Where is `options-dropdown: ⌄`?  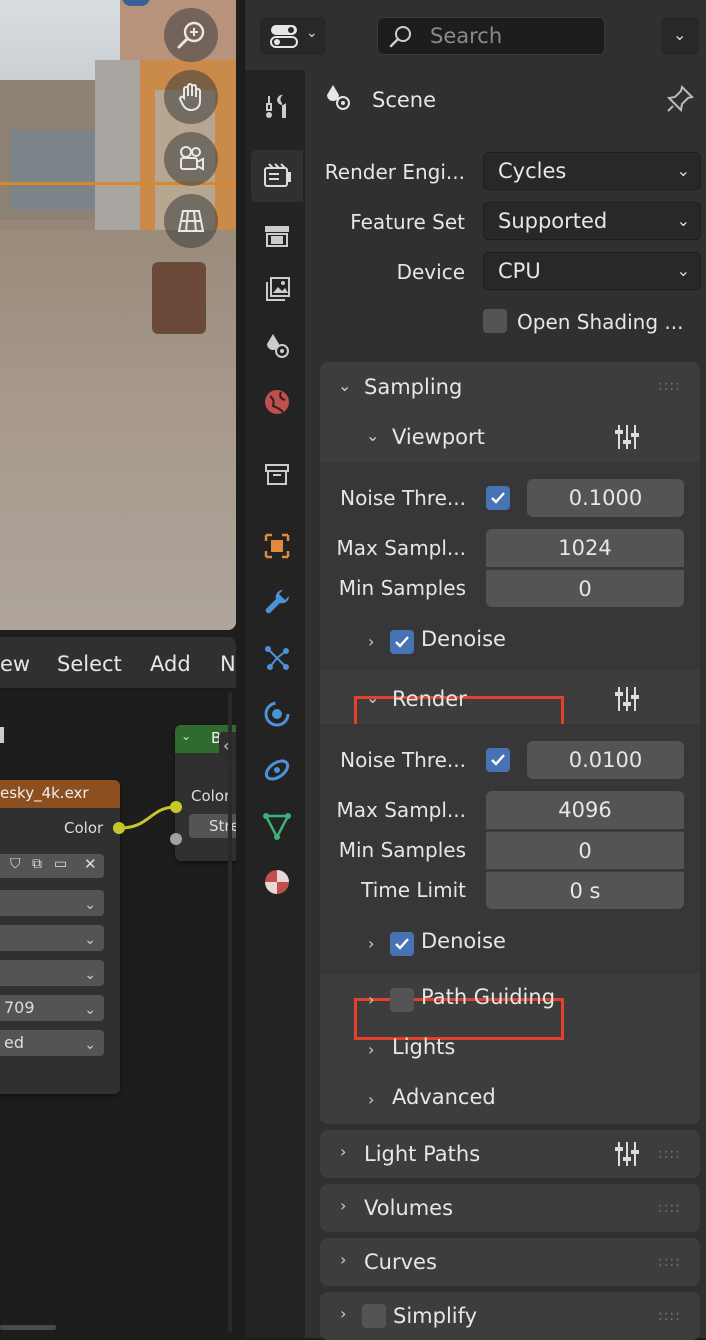
options-dropdown: ⌄ is located at coordinates (680, 36).